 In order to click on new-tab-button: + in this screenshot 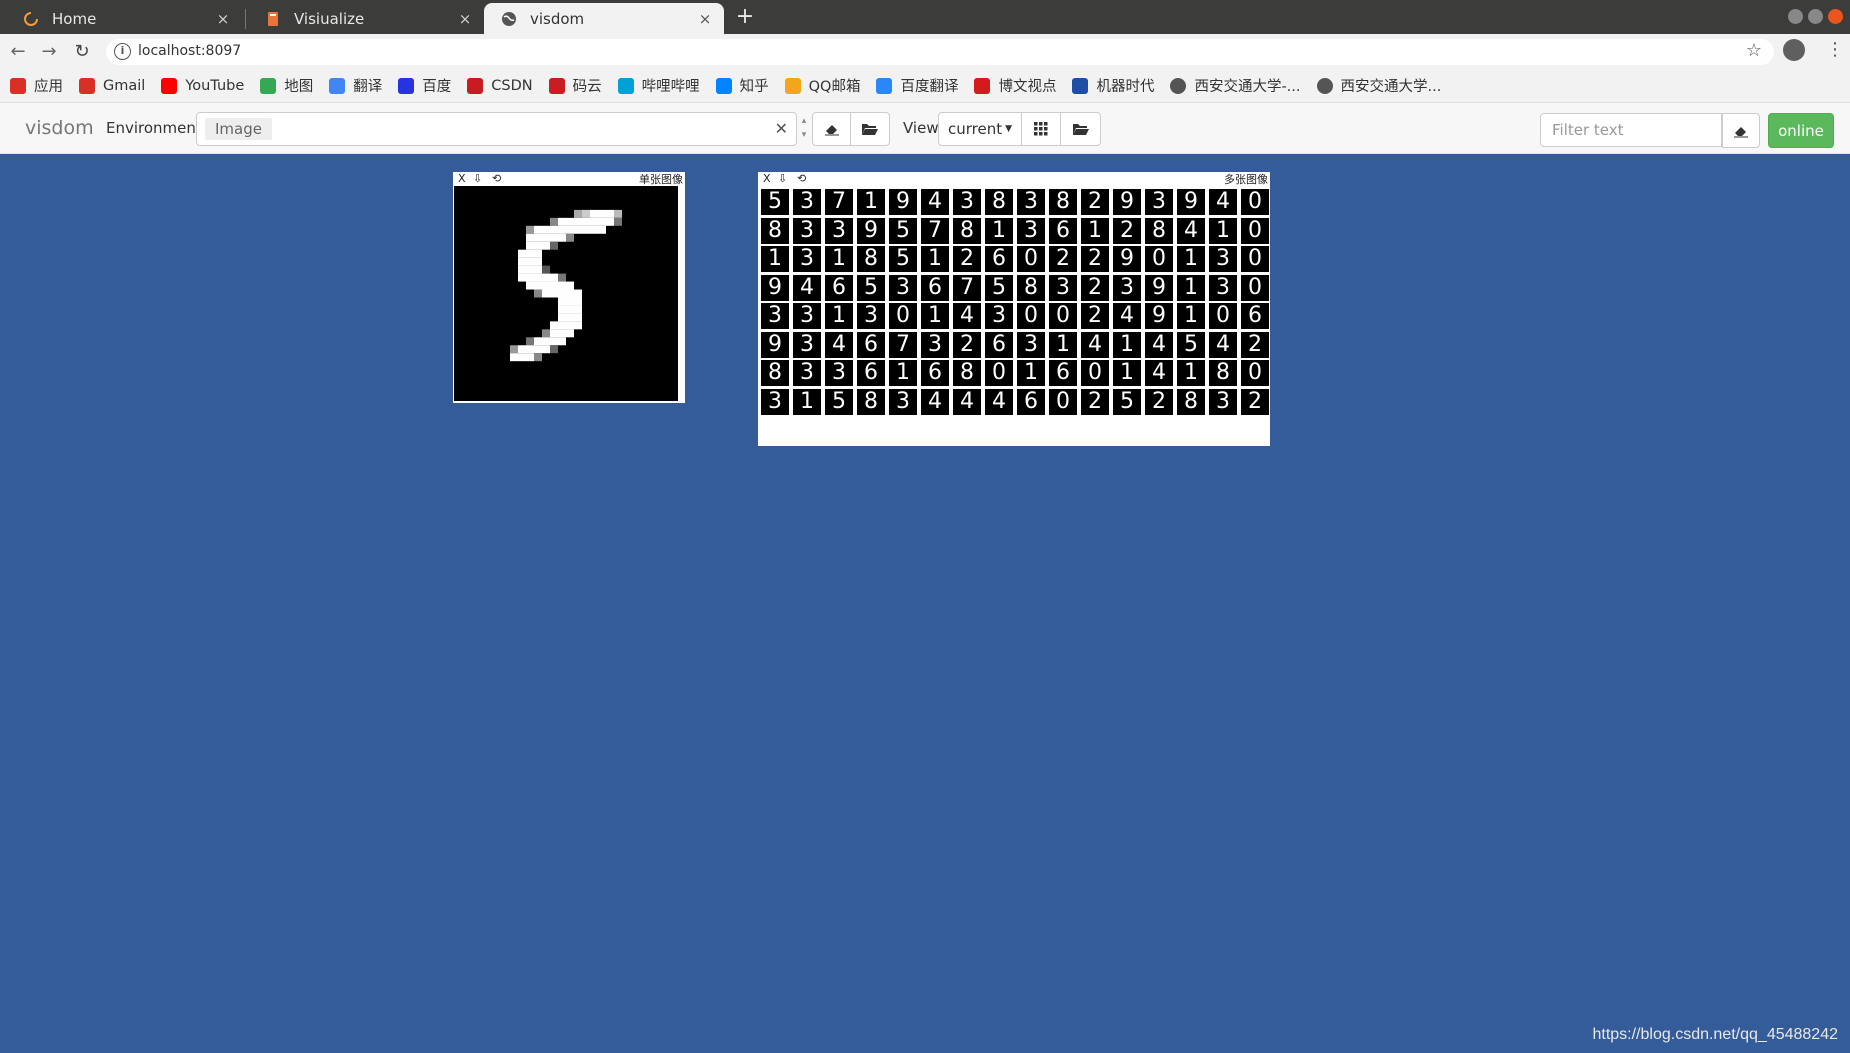, I will do `click(745, 17)`.